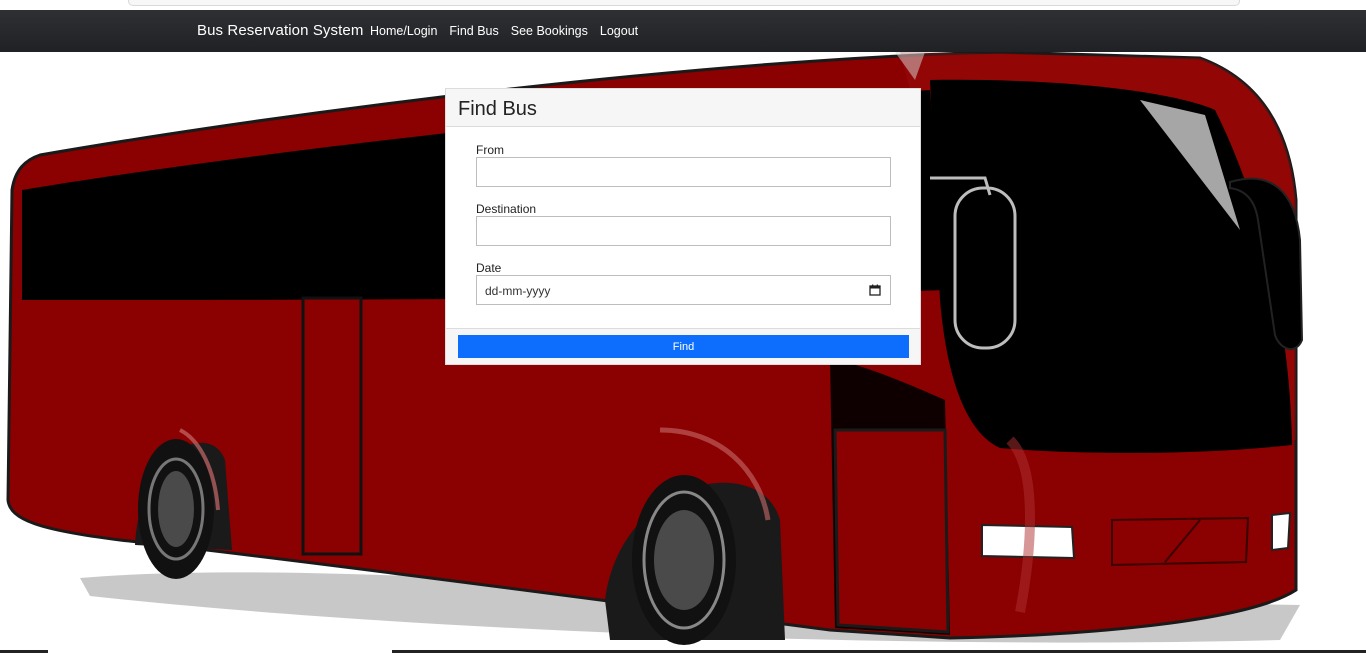 This screenshot has height=653, width=1366. What do you see at coordinates (473, 31) in the screenshot?
I see `nav-link-find-bus: Find Bus` at bounding box center [473, 31].